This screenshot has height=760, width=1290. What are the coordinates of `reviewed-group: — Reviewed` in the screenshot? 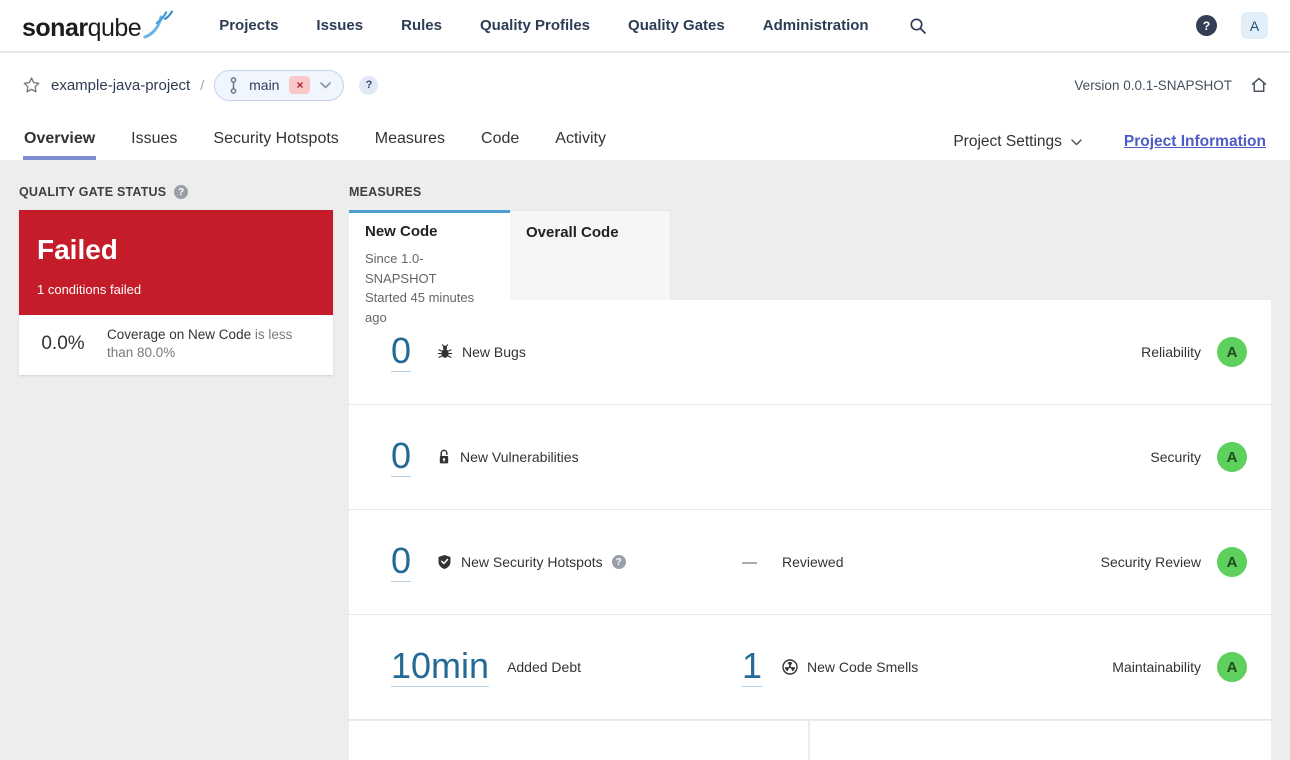 It's located at (792, 562).